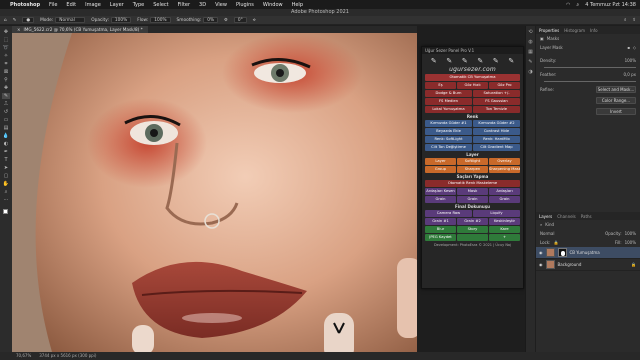 The image size is (640, 360). What do you see at coordinates (121, 20) in the screenshot?
I see `opacity-field: 100%` at bounding box center [121, 20].